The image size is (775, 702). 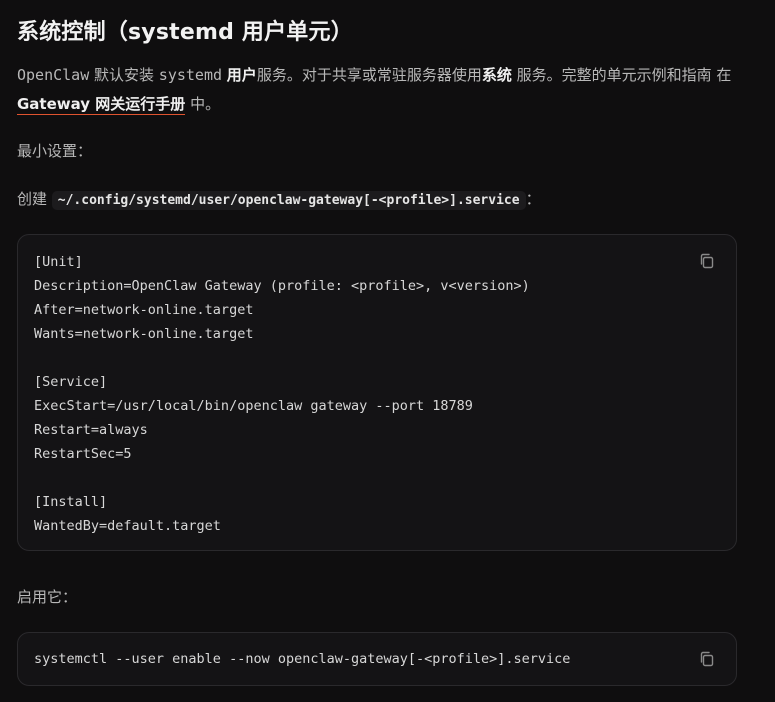 What do you see at coordinates (203, 104) in the screenshot?
I see `intro-text-4: 中。` at bounding box center [203, 104].